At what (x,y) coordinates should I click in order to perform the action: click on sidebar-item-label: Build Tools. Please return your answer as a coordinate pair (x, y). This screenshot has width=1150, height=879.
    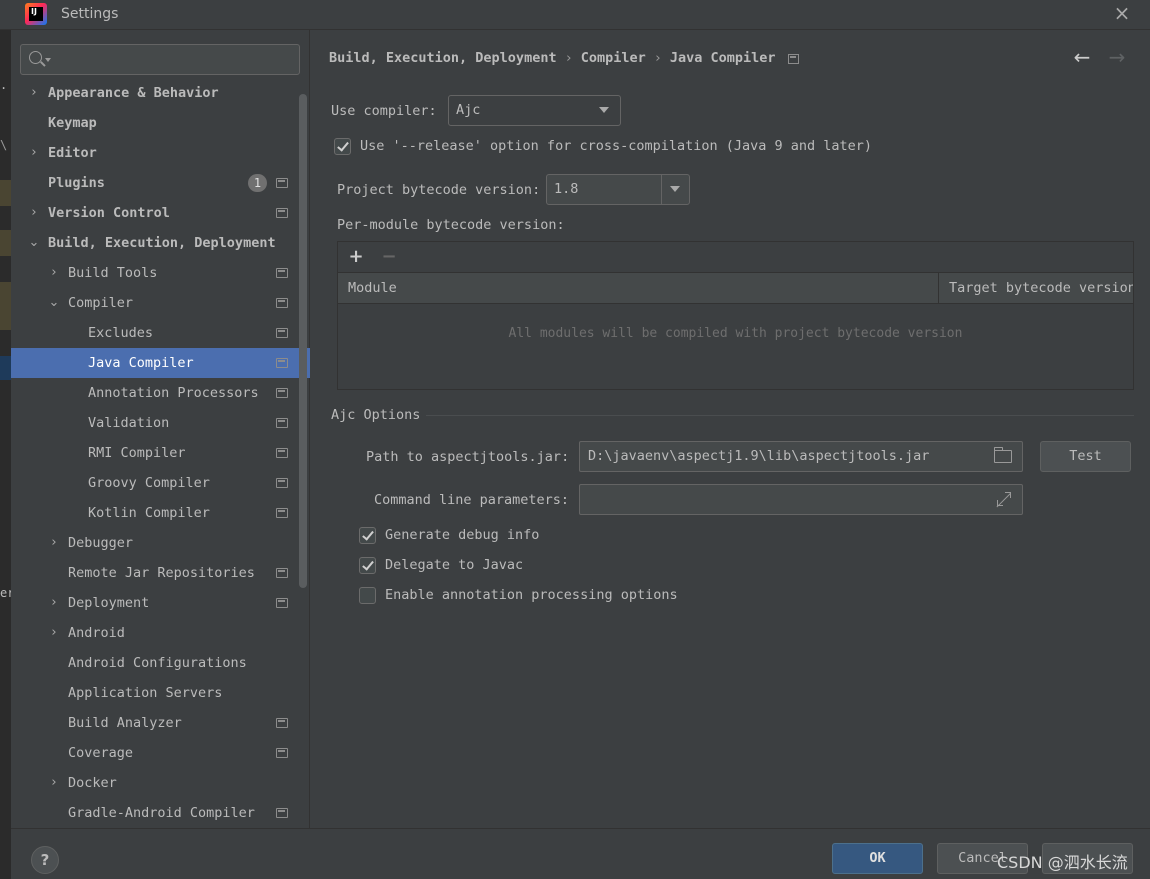
    Looking at the image, I should click on (113, 273).